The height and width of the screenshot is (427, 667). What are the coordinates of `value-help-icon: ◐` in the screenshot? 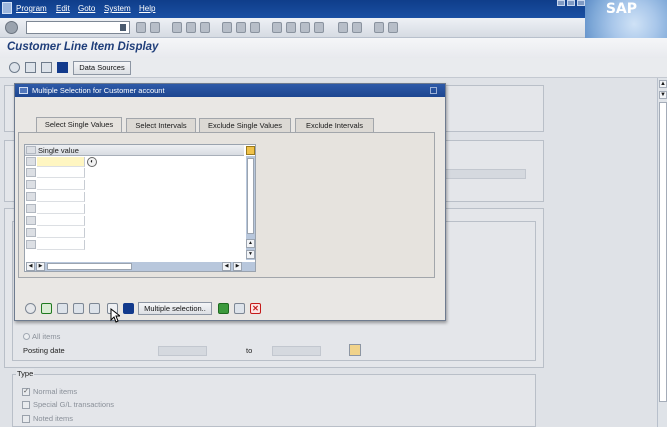 It's located at (92, 162).